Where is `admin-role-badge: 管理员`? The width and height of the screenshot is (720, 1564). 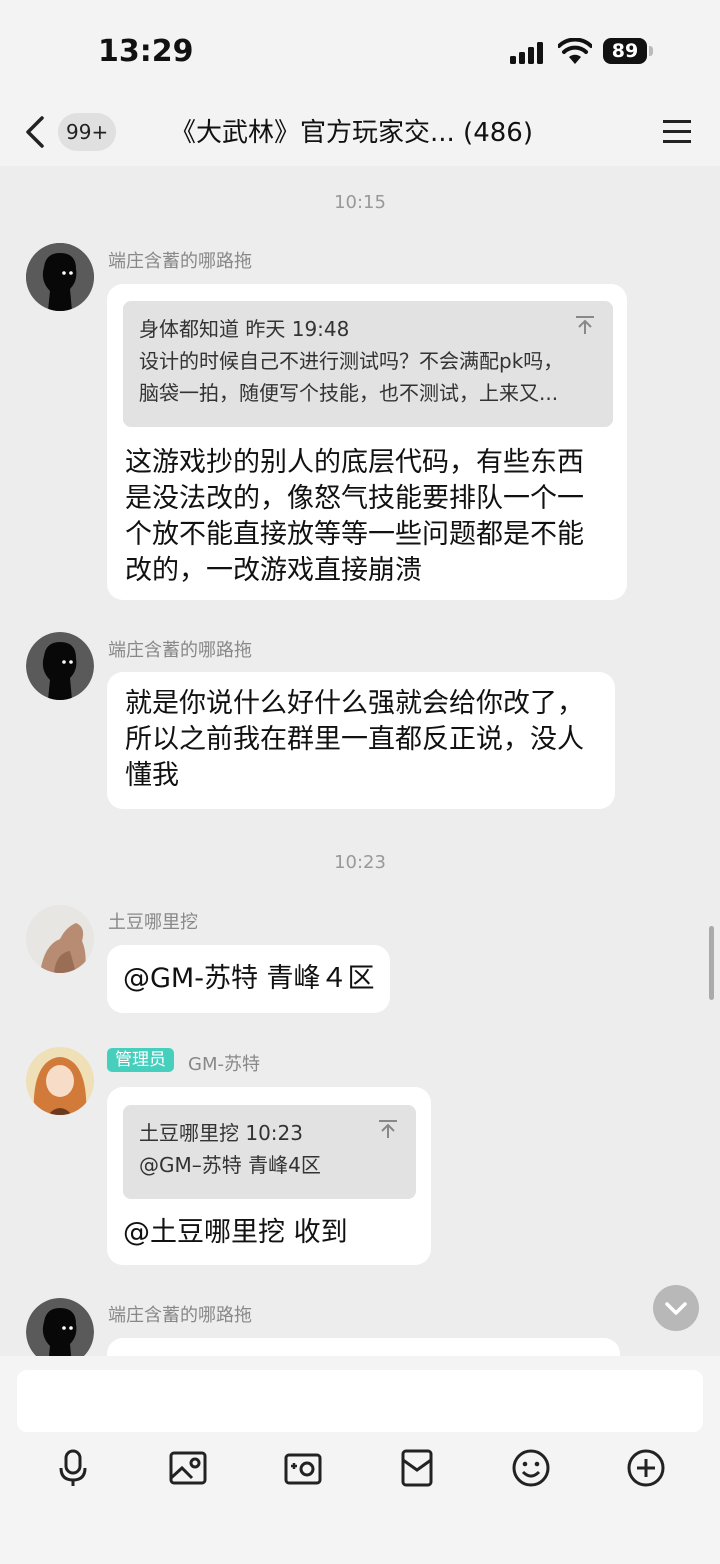
admin-role-badge: 管理员 is located at coordinates (140, 1060).